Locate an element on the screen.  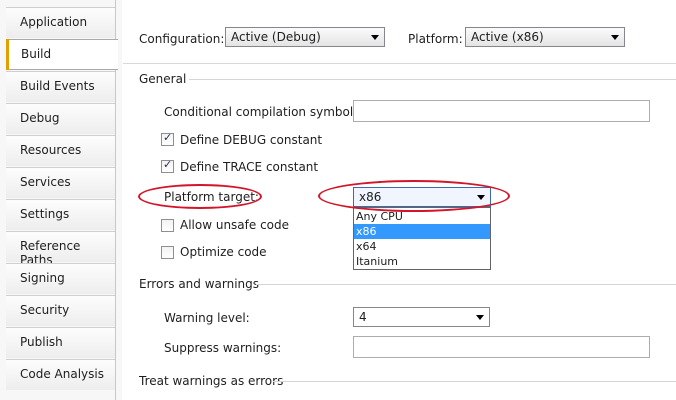
define-debug-checkbox: ✓ is located at coordinates (167, 138).